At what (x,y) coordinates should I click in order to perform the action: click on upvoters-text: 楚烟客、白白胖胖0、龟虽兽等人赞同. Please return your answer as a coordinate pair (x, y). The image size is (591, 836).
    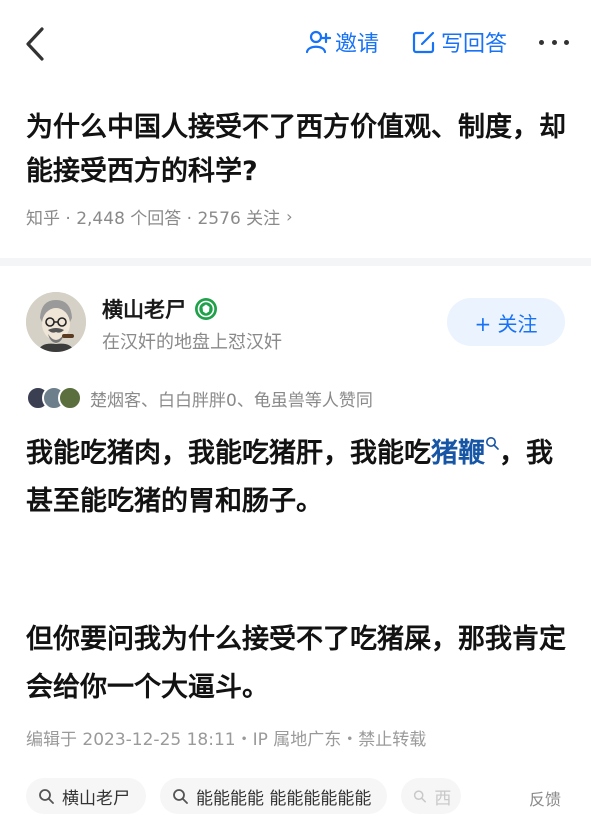
    Looking at the image, I should click on (231, 400).